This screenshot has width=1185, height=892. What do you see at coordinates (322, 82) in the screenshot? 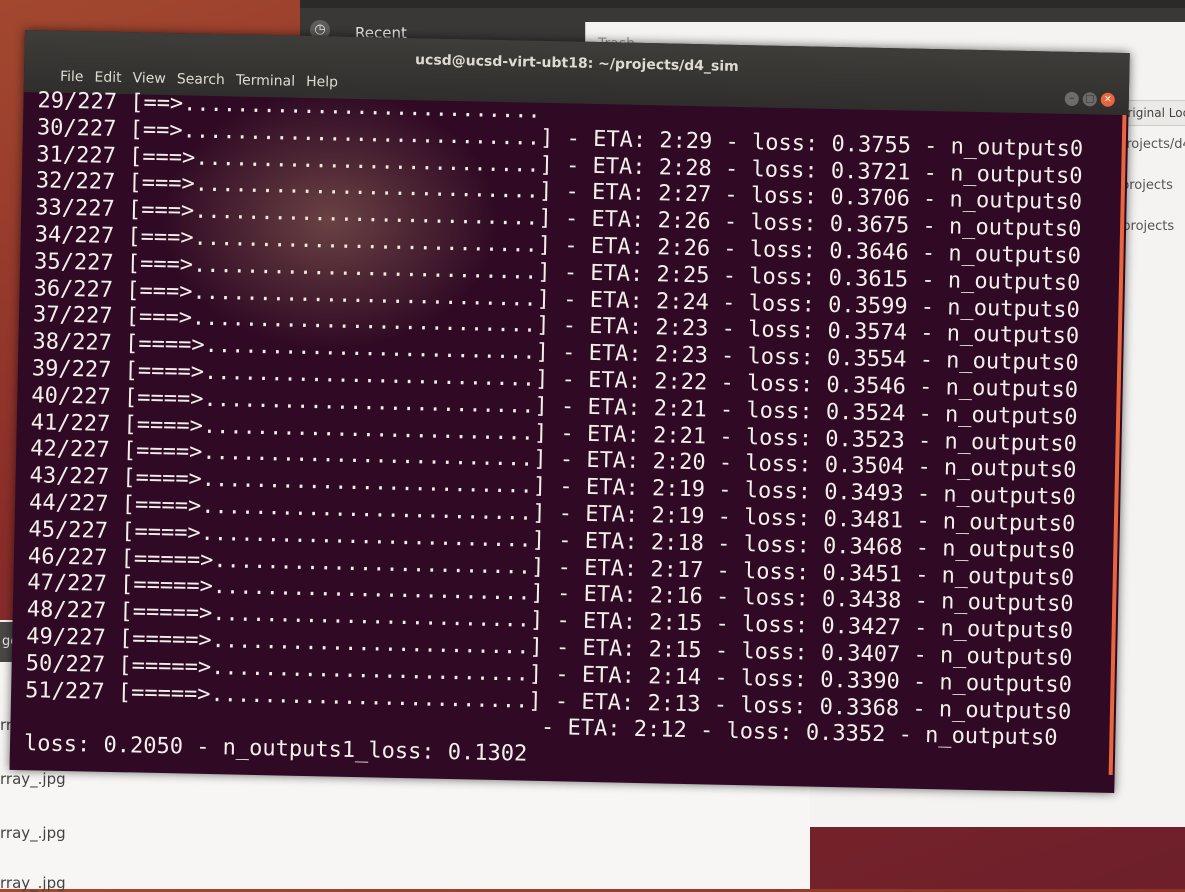
I see `menu-help: Help` at bounding box center [322, 82].